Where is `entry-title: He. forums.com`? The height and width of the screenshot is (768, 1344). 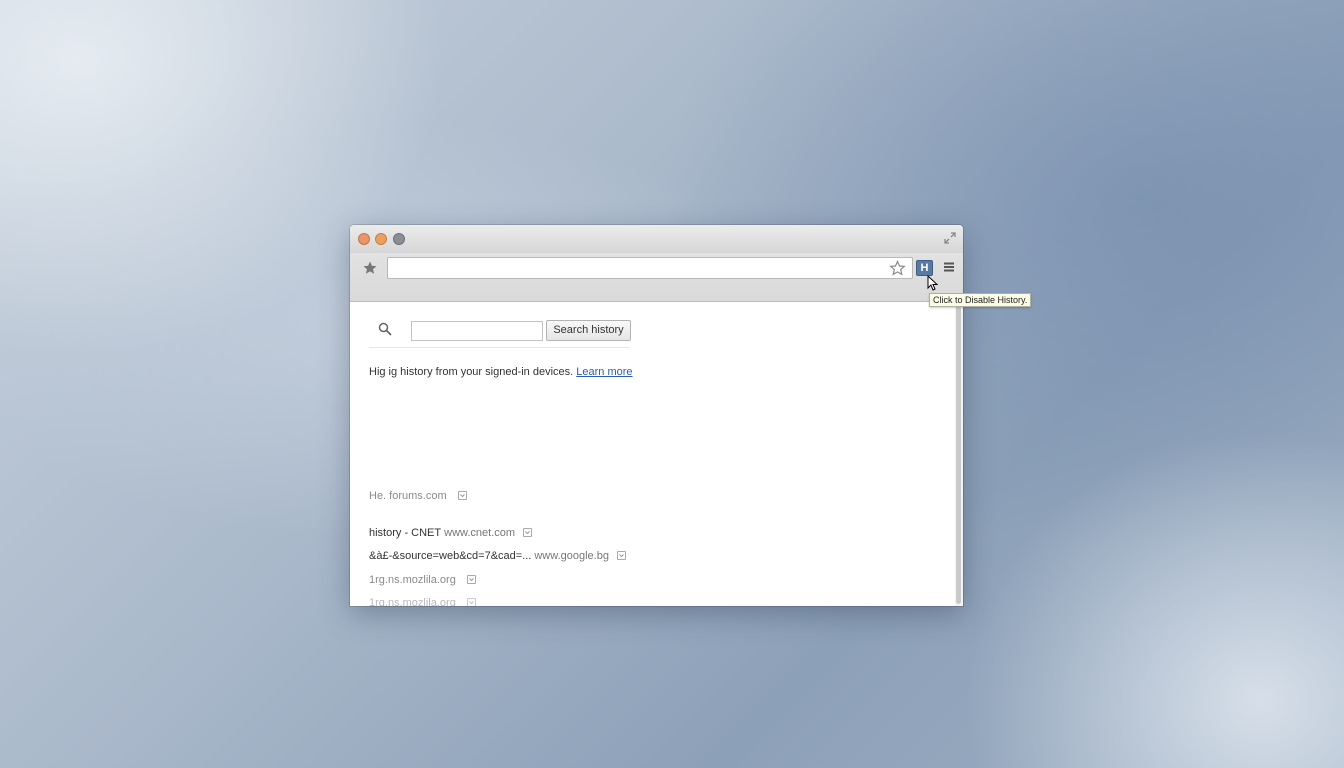 entry-title: He. forums.com is located at coordinates (408, 496).